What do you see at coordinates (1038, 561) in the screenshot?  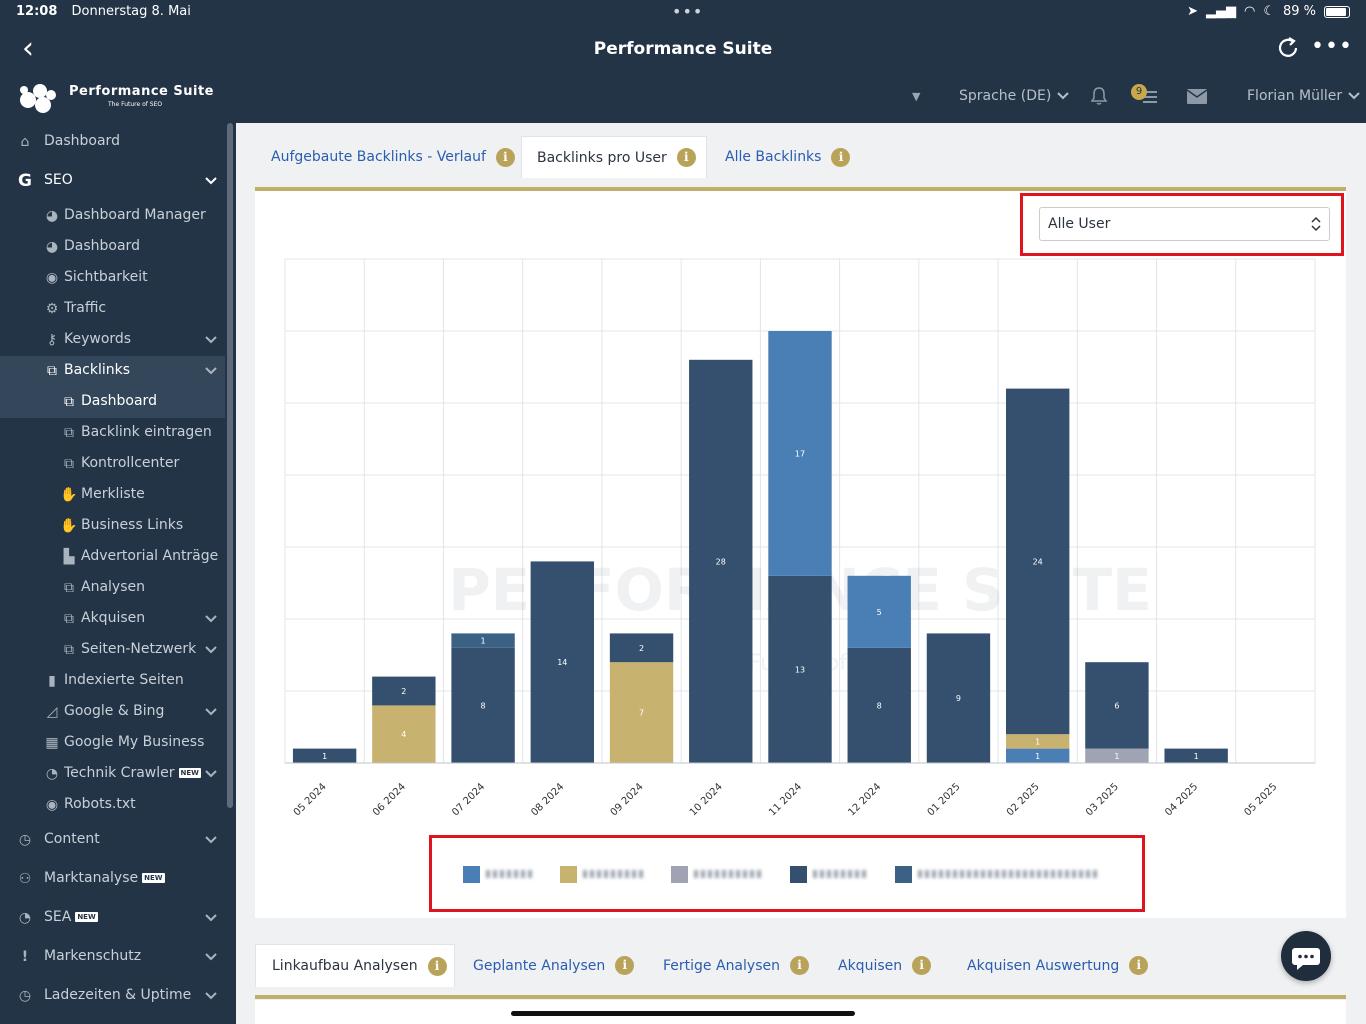 I see `chart-bar-value-label: 24` at bounding box center [1038, 561].